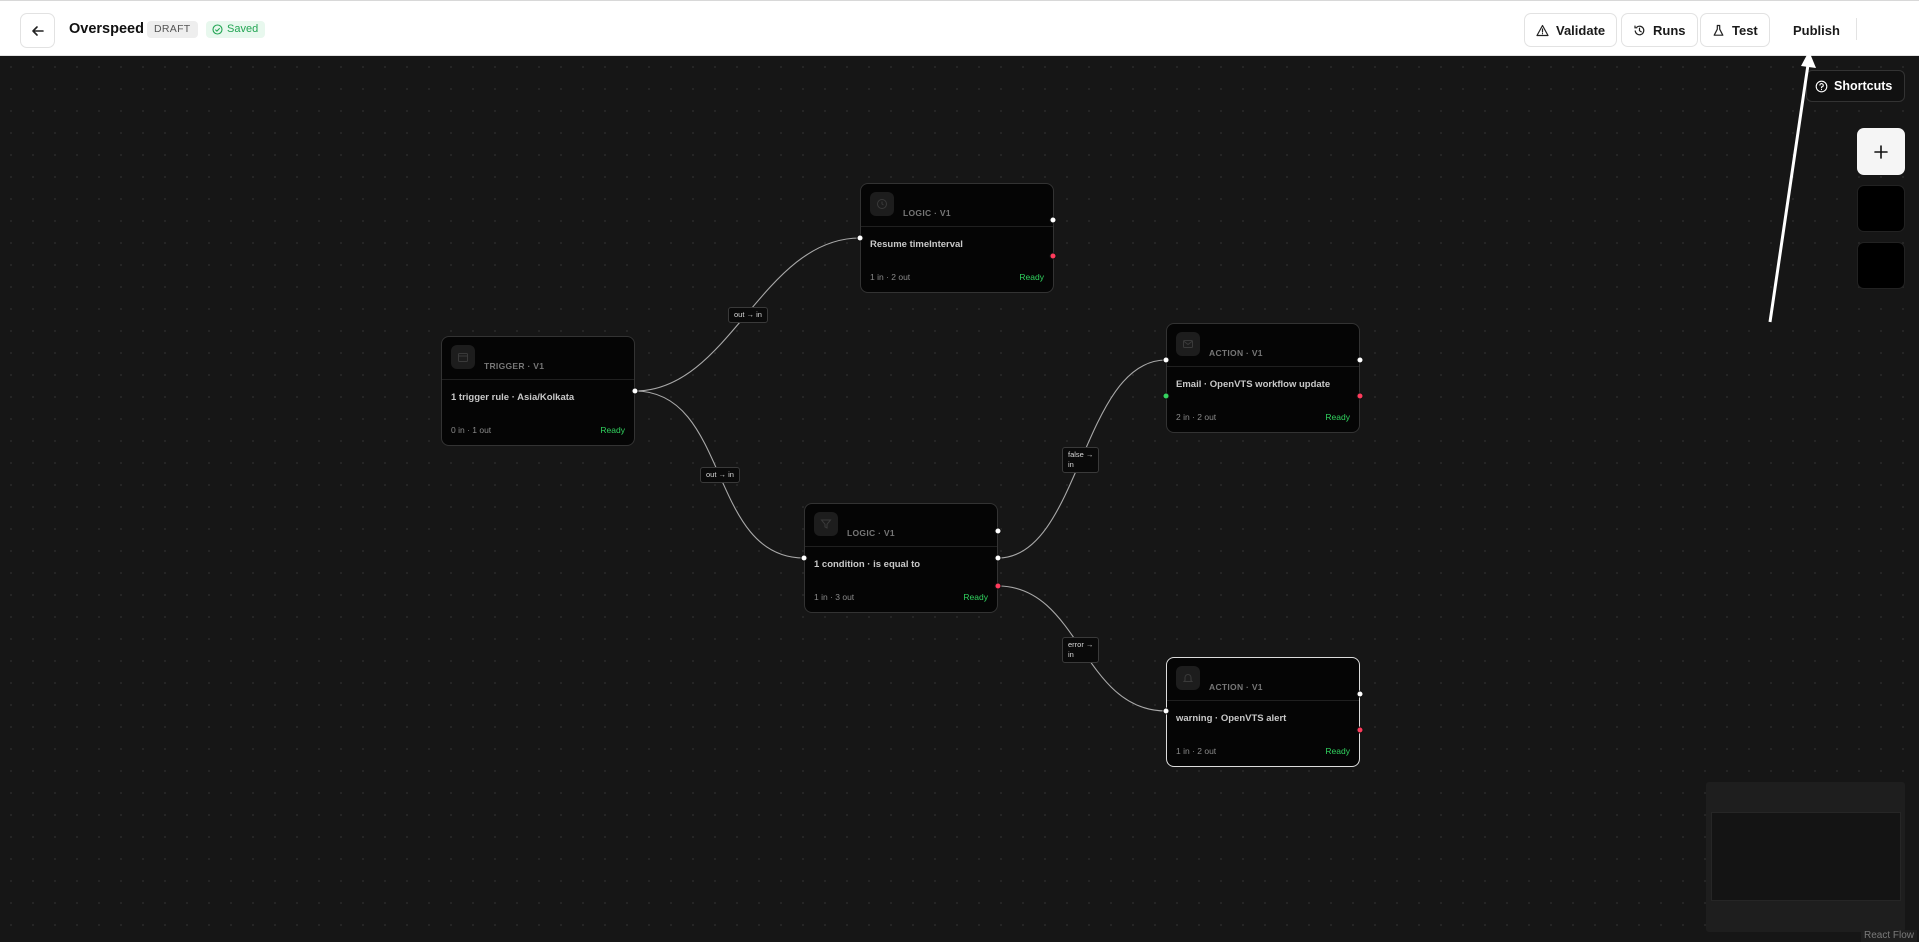 The width and height of the screenshot is (1919, 942). What do you see at coordinates (514, 366) in the screenshot?
I see `node-kind: TRIGGER · V1` at bounding box center [514, 366].